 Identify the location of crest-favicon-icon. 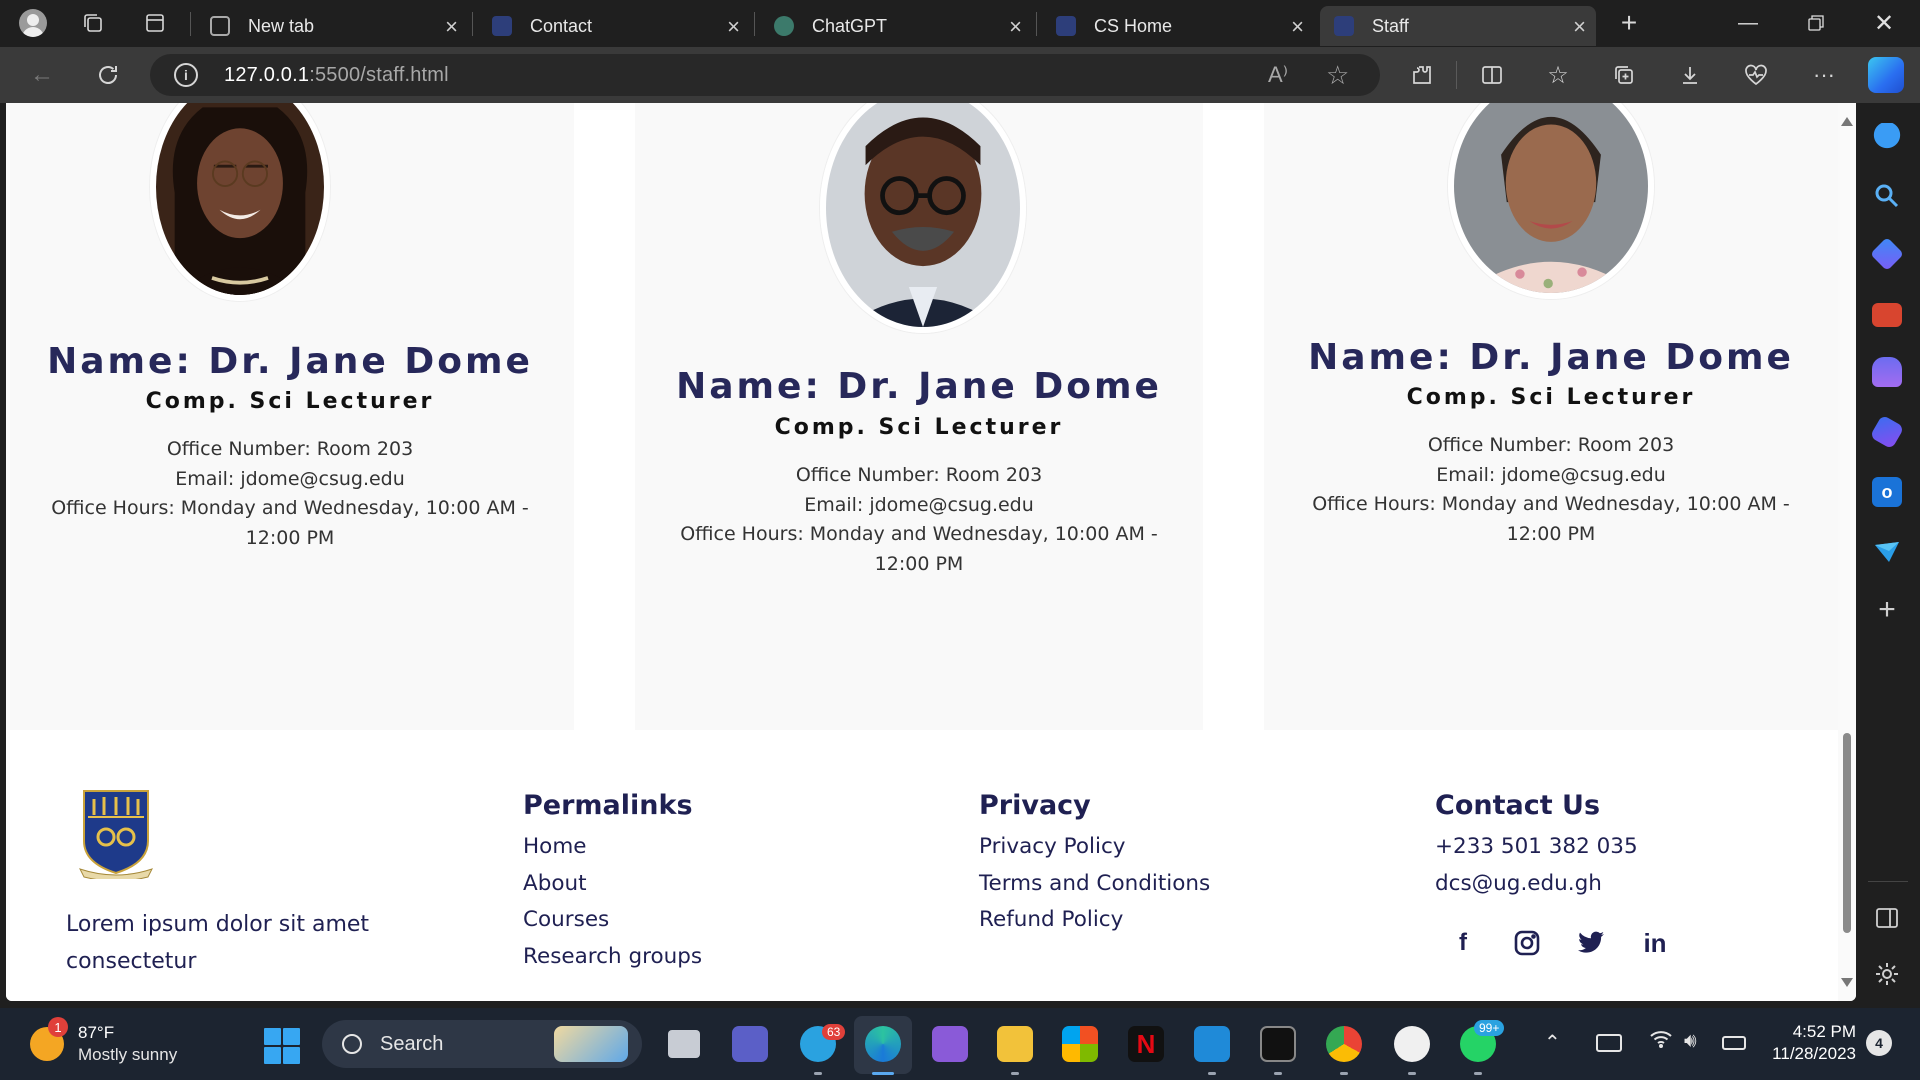
(1066, 26).